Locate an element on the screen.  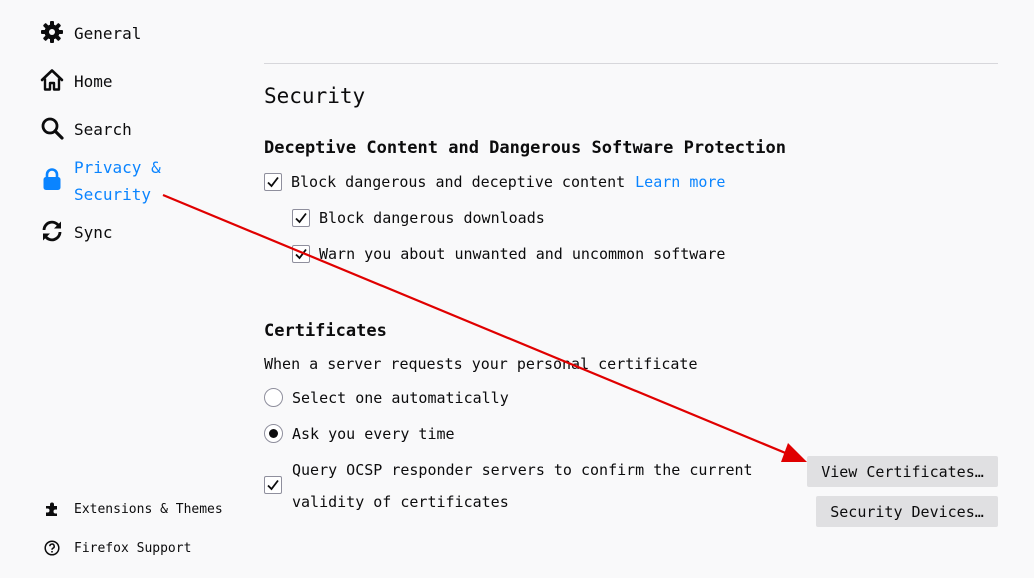
select-automatically-label: Select one automatically is located at coordinates (400, 398).